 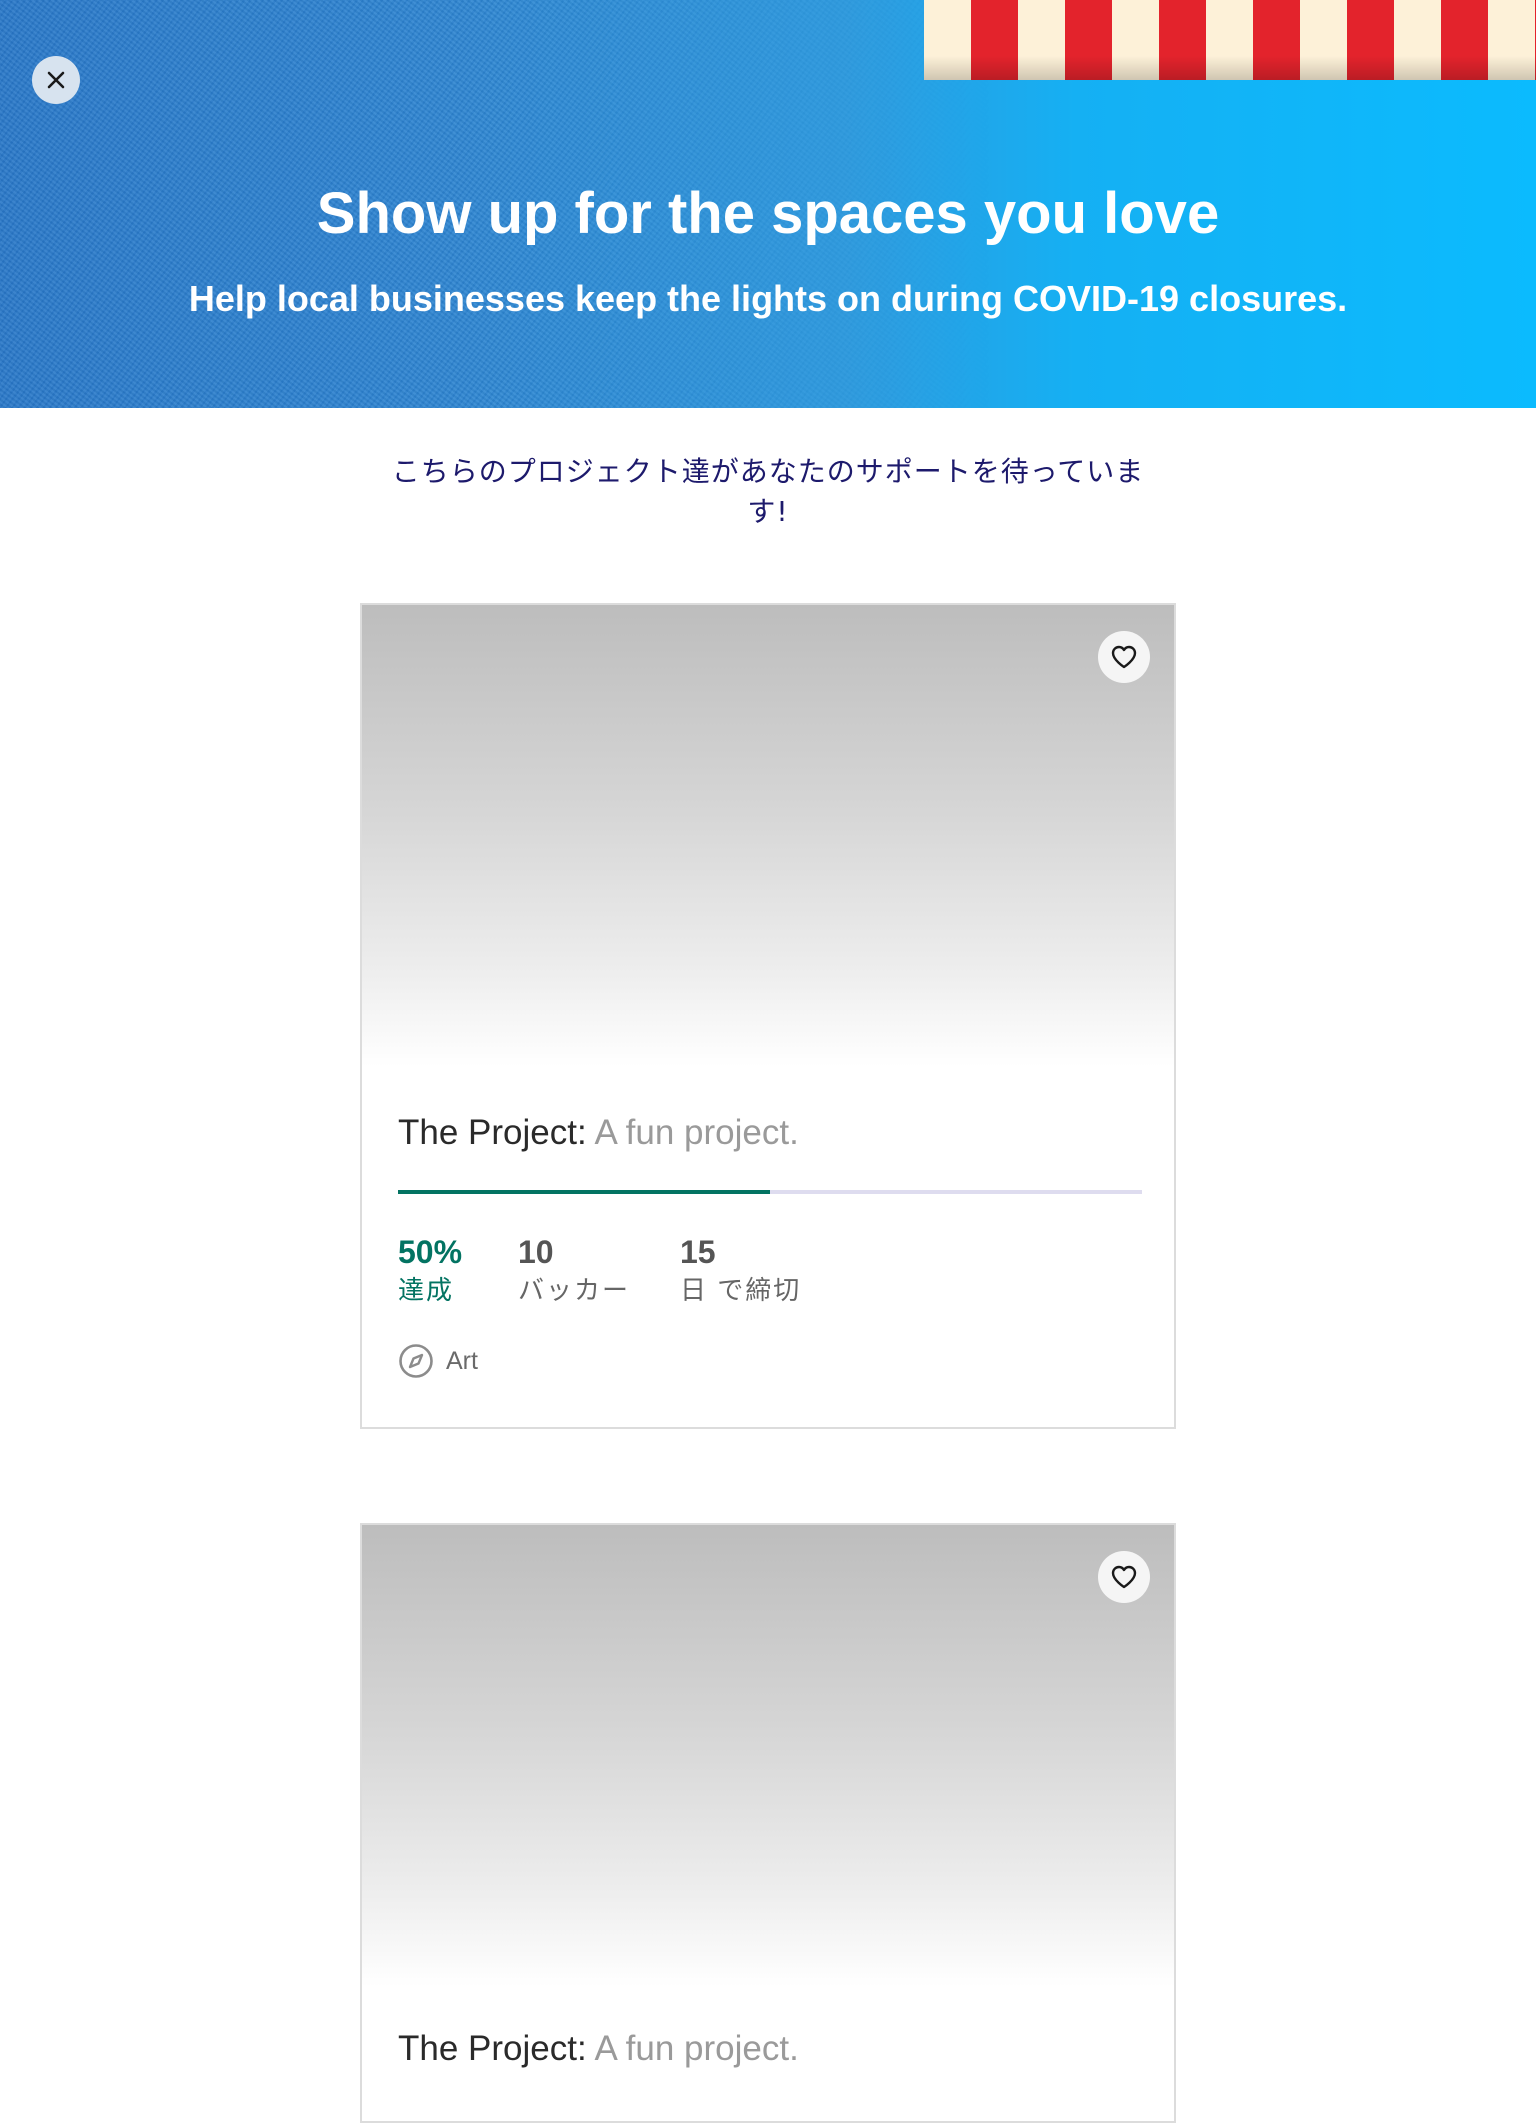 I want to click on category-label: Art, so click(x=462, y=1360).